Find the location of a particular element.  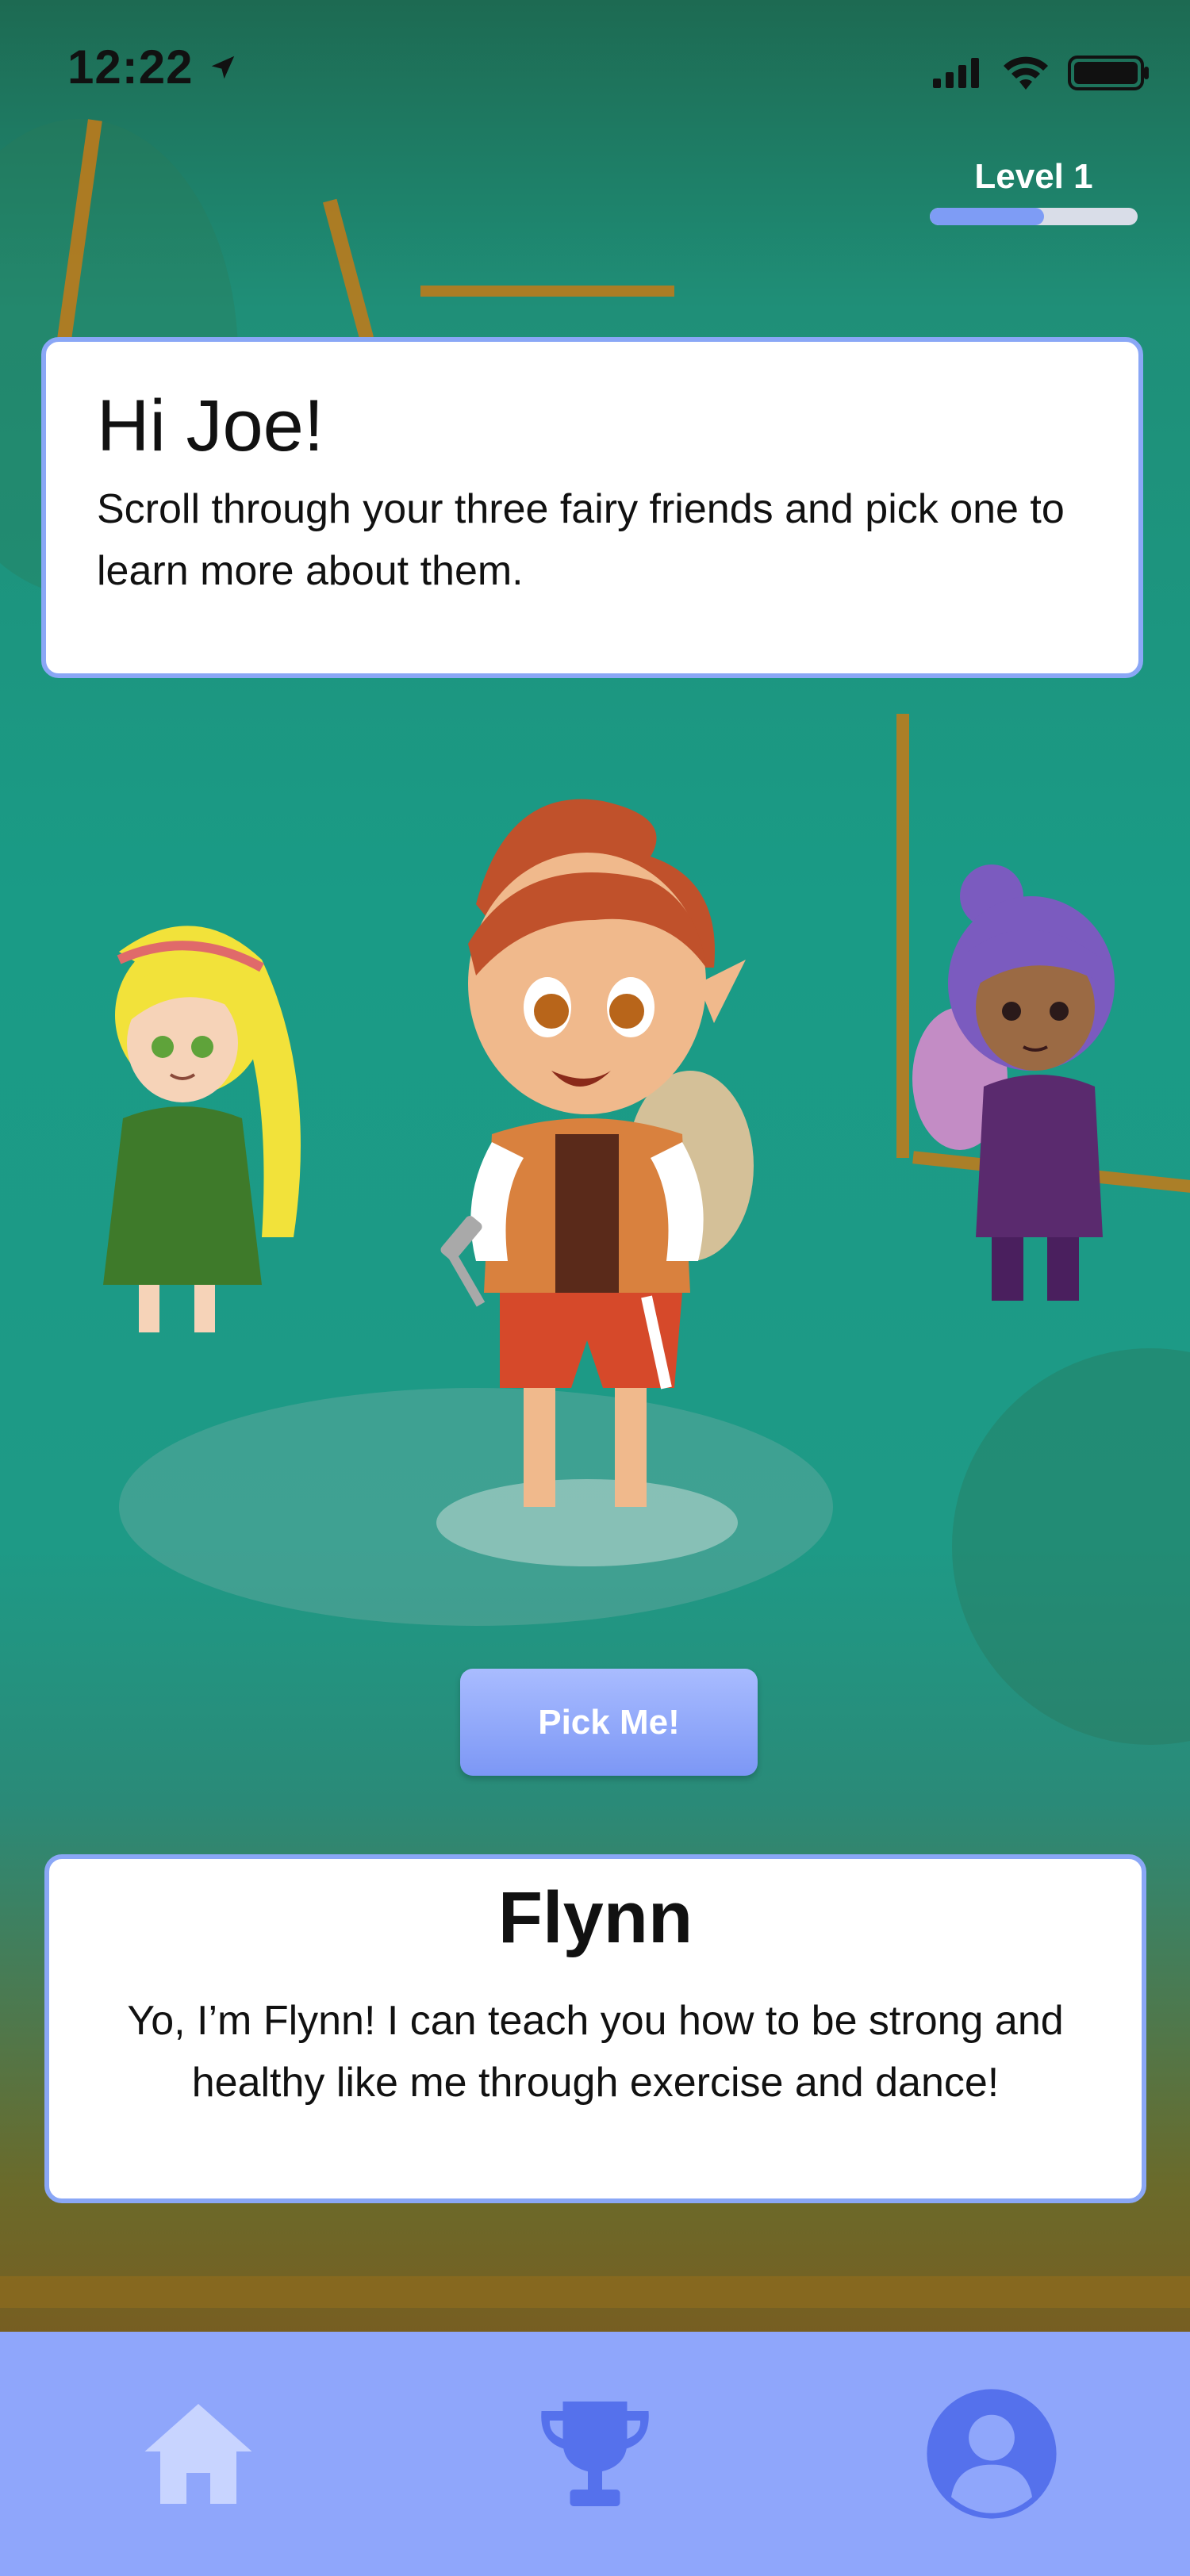

character-name: Flynn is located at coordinates (595, 1918).